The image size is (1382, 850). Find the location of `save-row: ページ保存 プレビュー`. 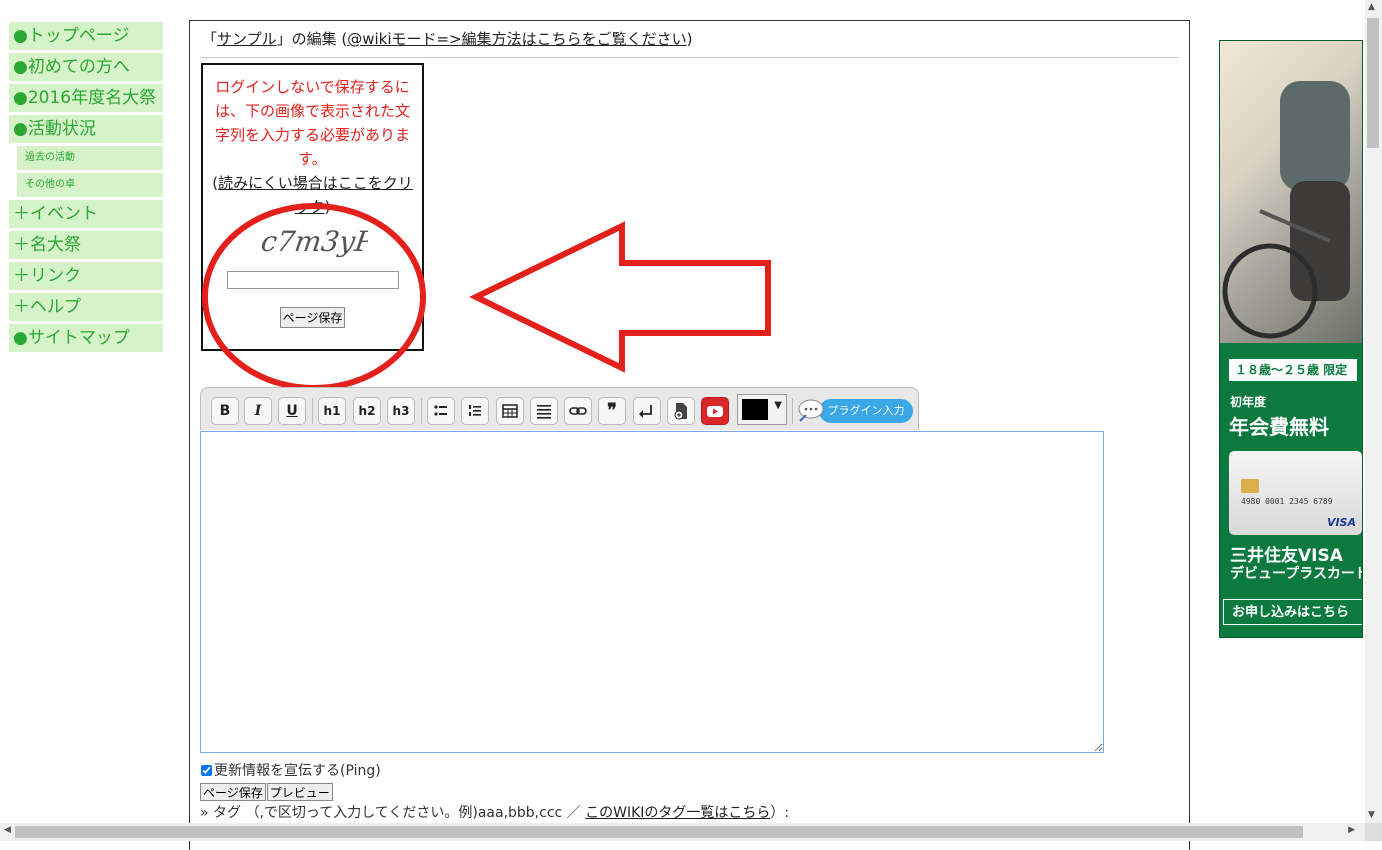

save-row: ページ保存 プレビュー is located at coordinates (267, 791).